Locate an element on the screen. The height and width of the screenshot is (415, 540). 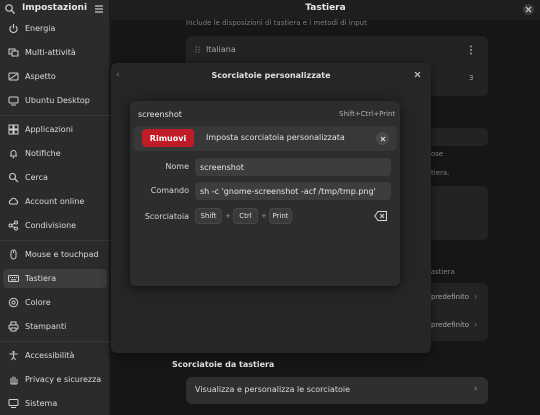
edit-dialog-close-button is located at coordinates (382, 138).